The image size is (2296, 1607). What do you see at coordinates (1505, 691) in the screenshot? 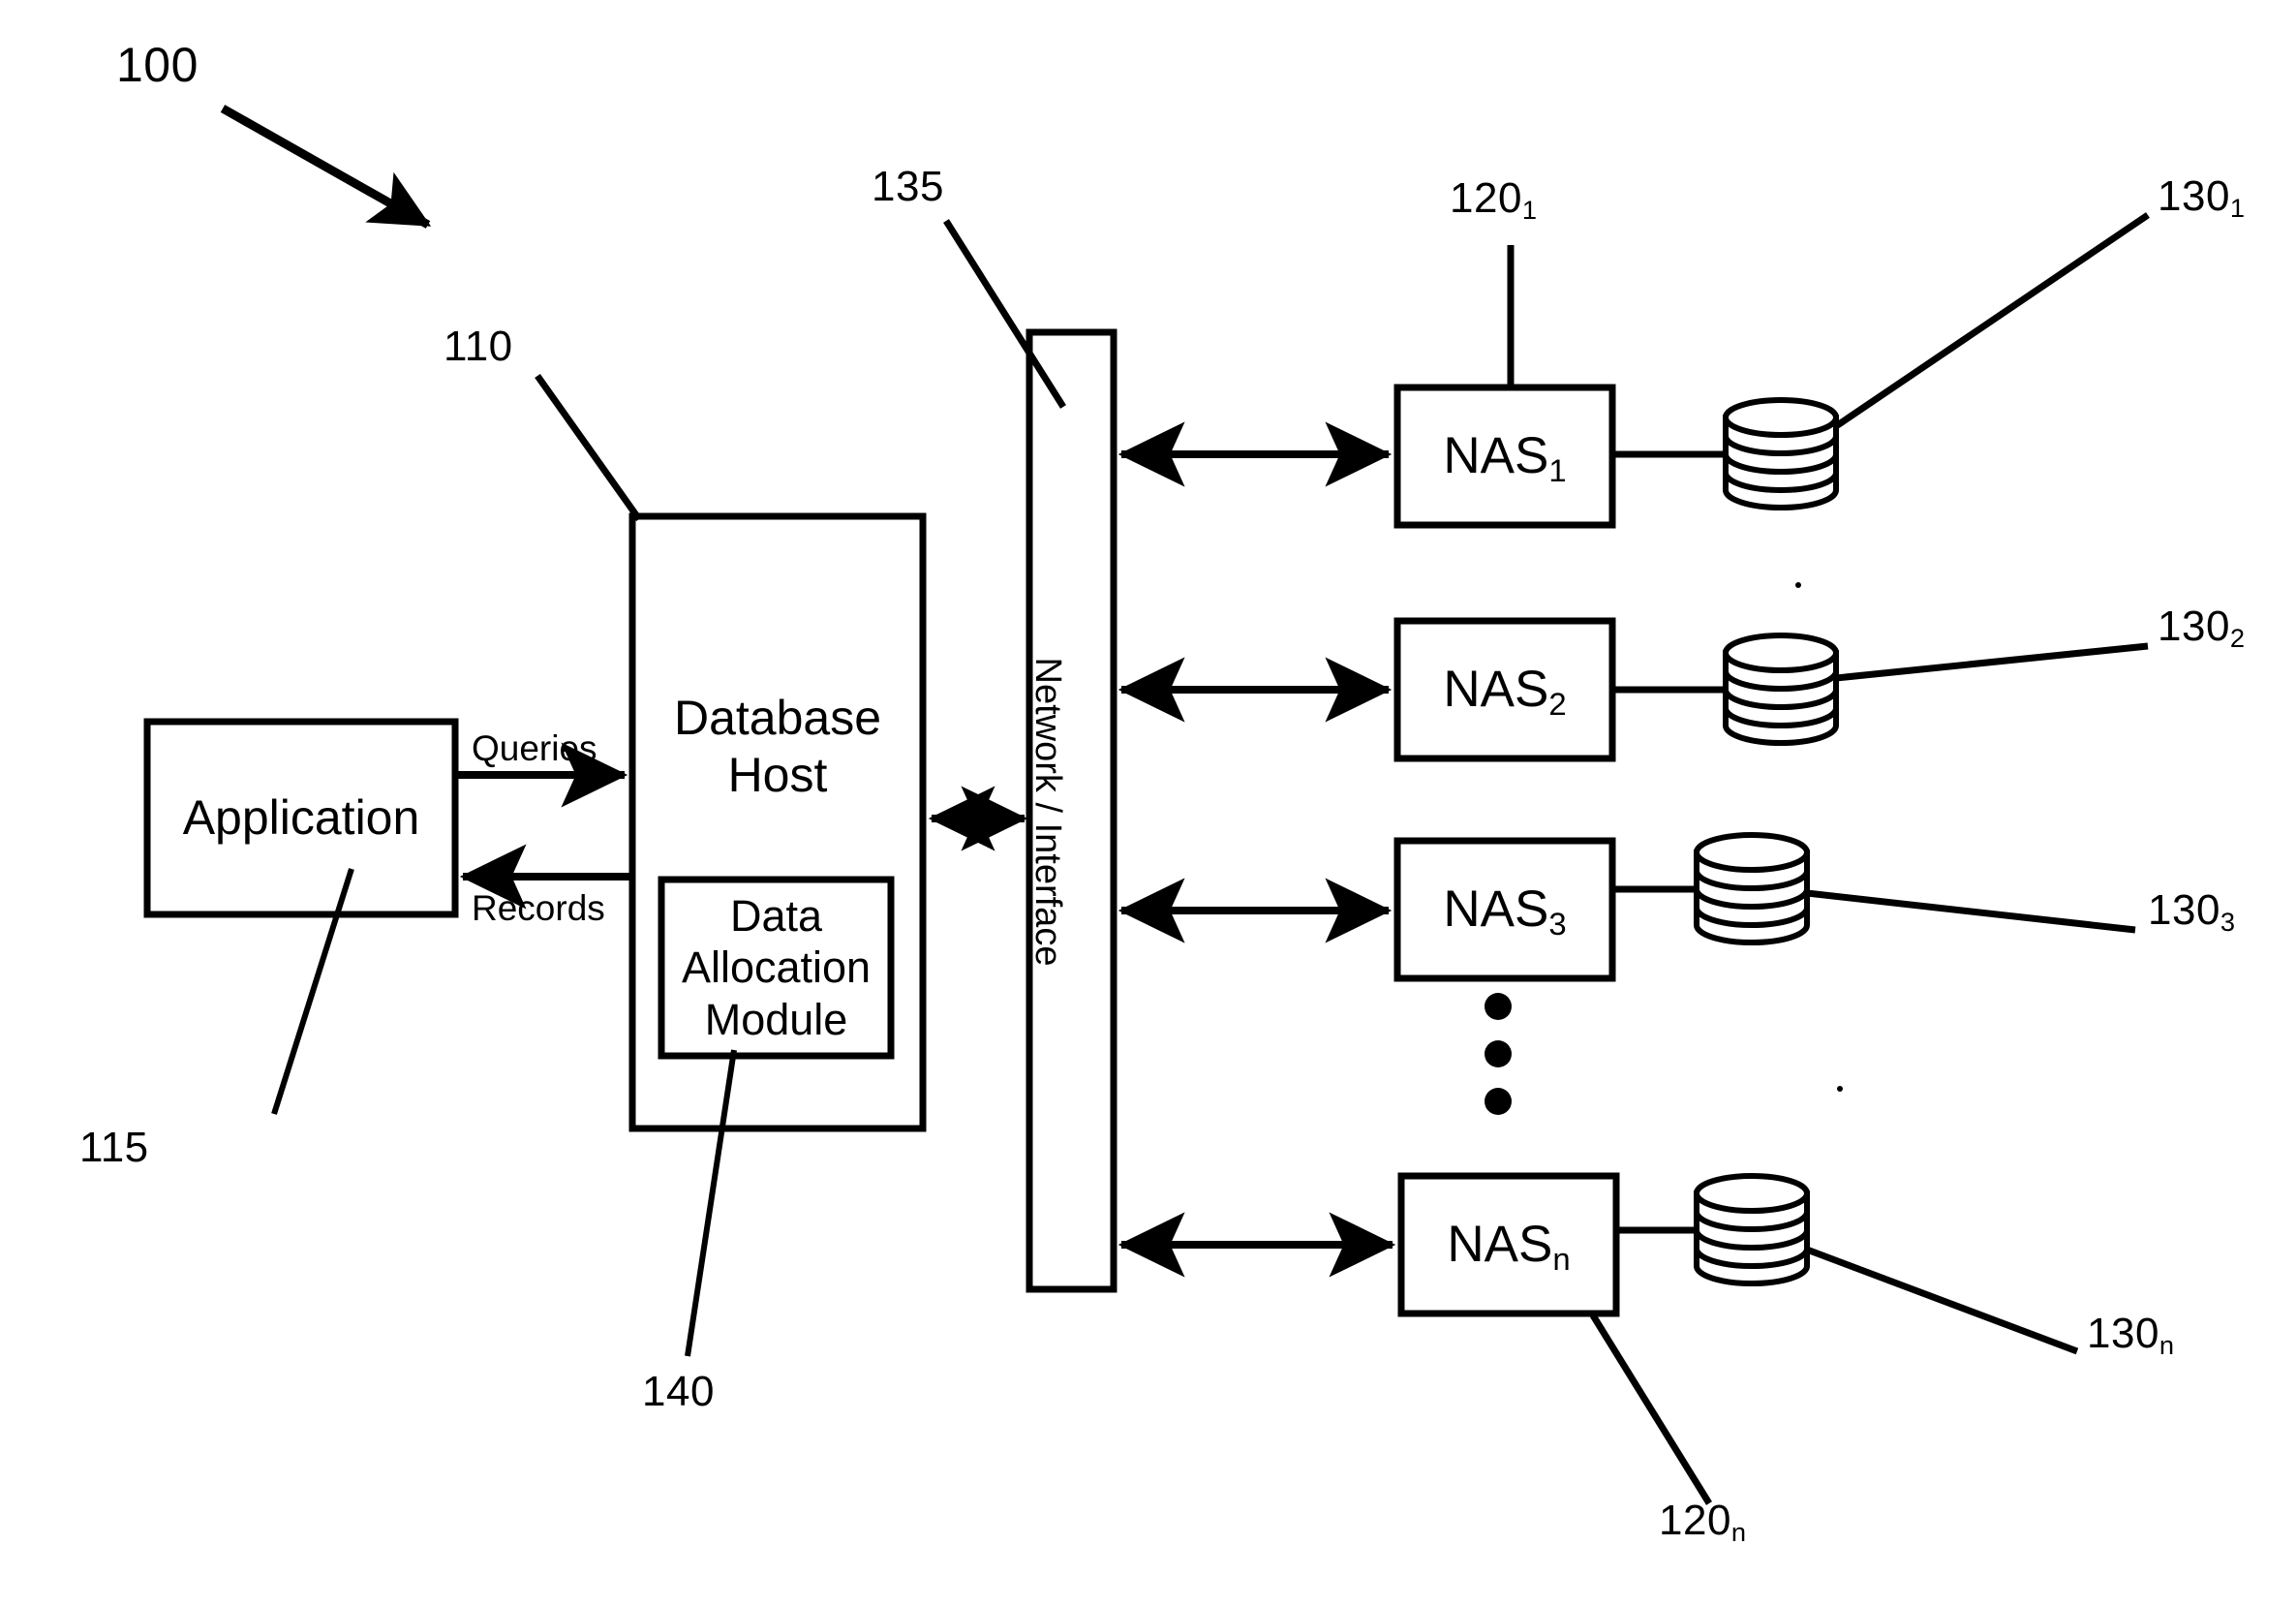
I see `nas-label-2: NAS2` at bounding box center [1505, 691].